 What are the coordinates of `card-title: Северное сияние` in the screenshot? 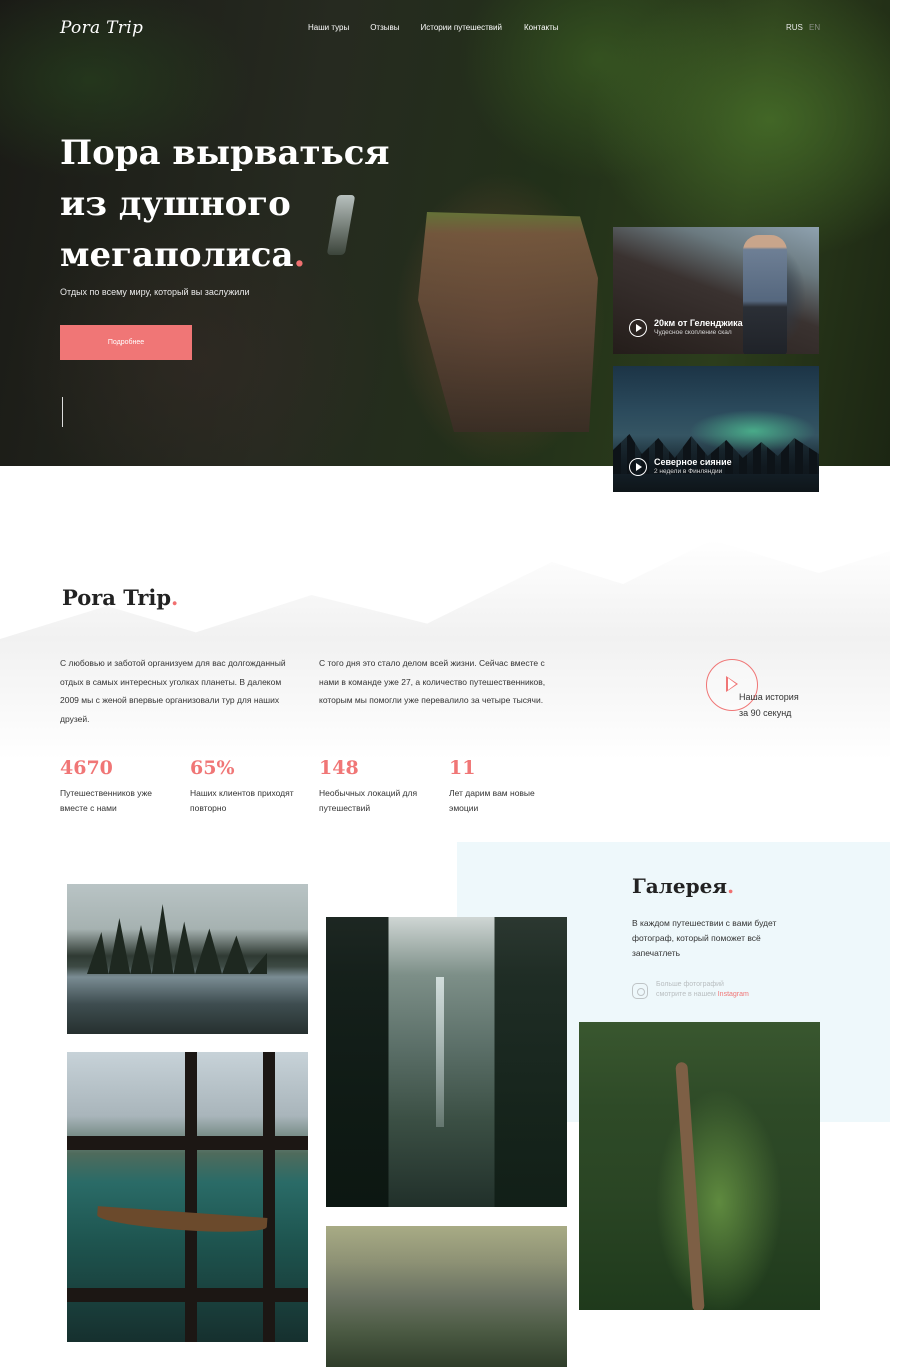 It's located at (693, 462).